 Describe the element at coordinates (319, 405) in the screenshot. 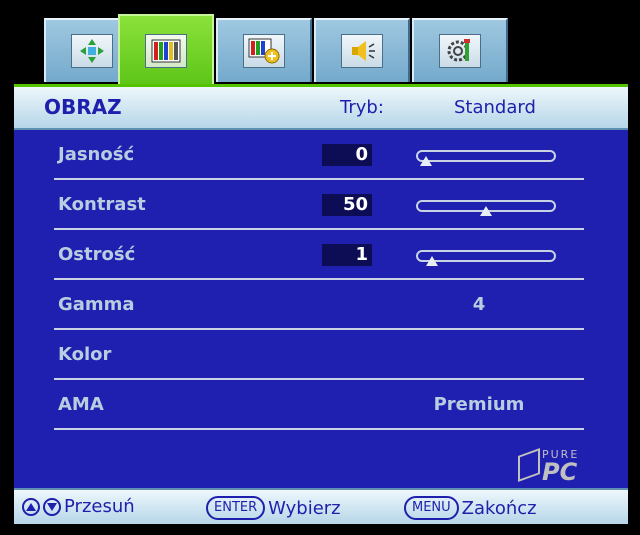

I see `setting-row-ama: AMA Premium` at that location.